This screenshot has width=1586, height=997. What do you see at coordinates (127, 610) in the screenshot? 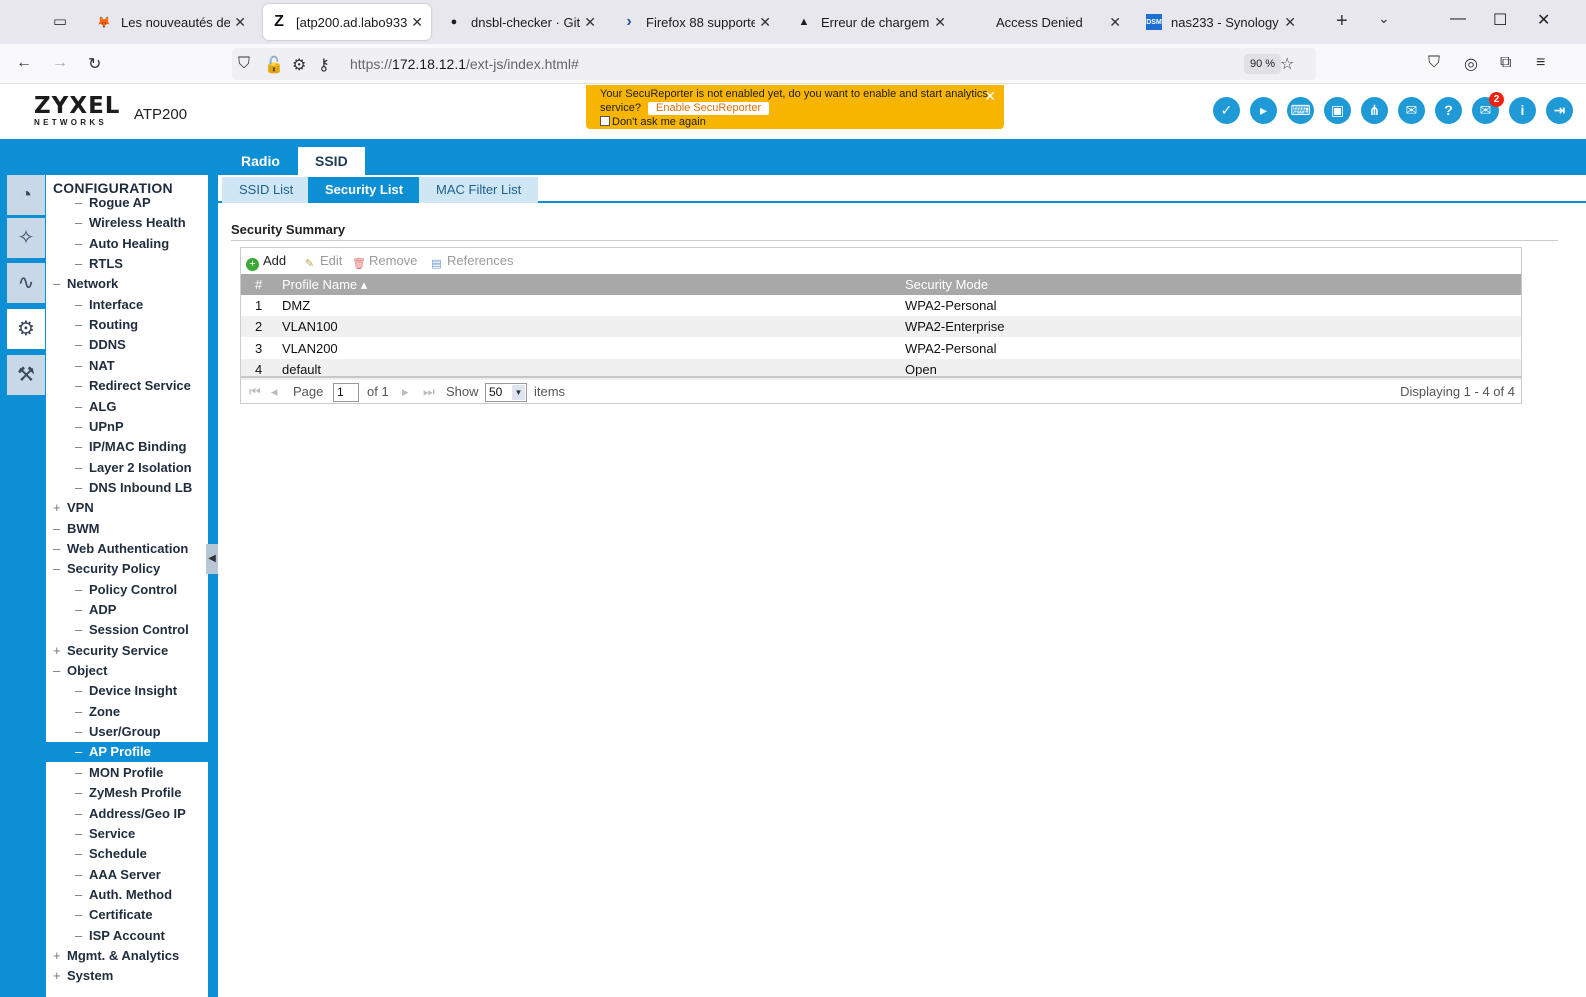
I see `sidebar-item-adp: – ADP` at bounding box center [127, 610].